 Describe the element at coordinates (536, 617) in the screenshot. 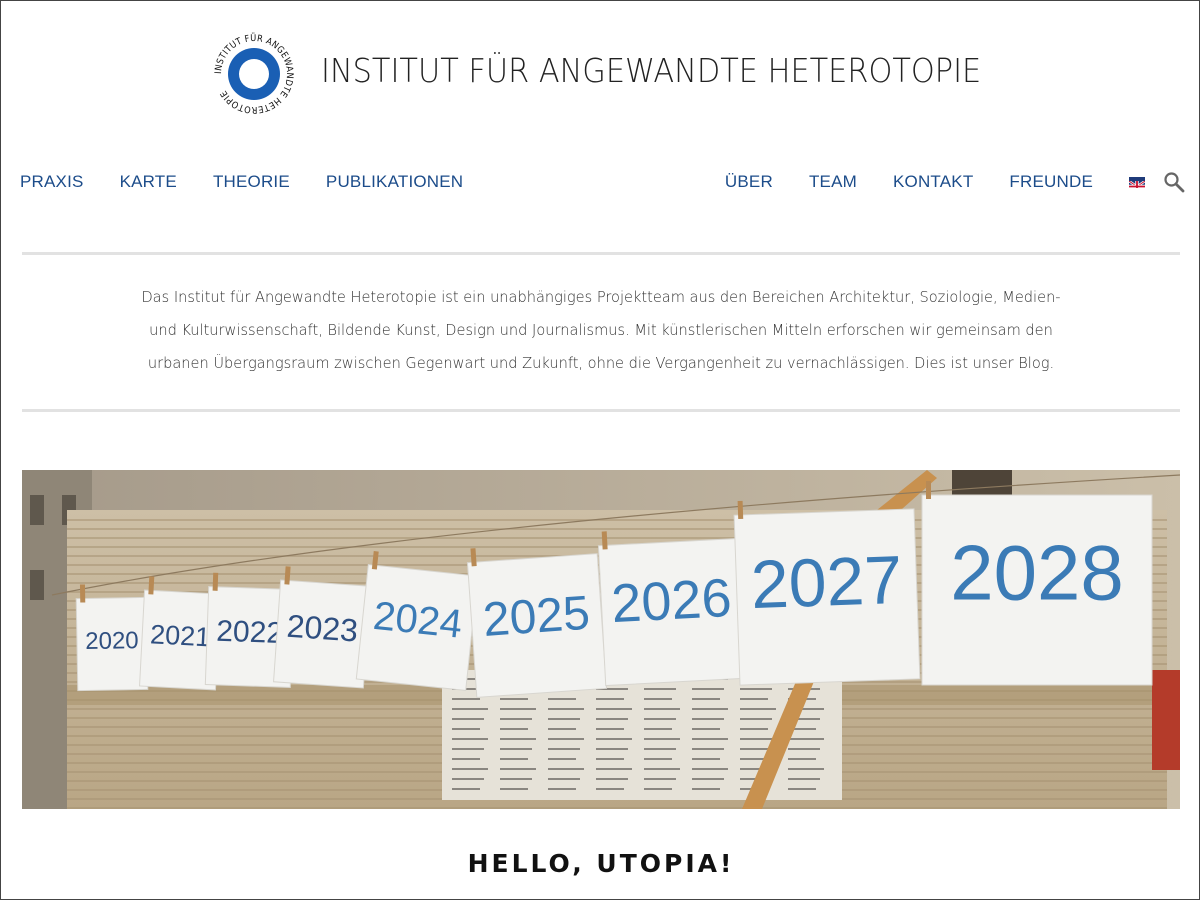

I see `year-label: 2025` at that location.